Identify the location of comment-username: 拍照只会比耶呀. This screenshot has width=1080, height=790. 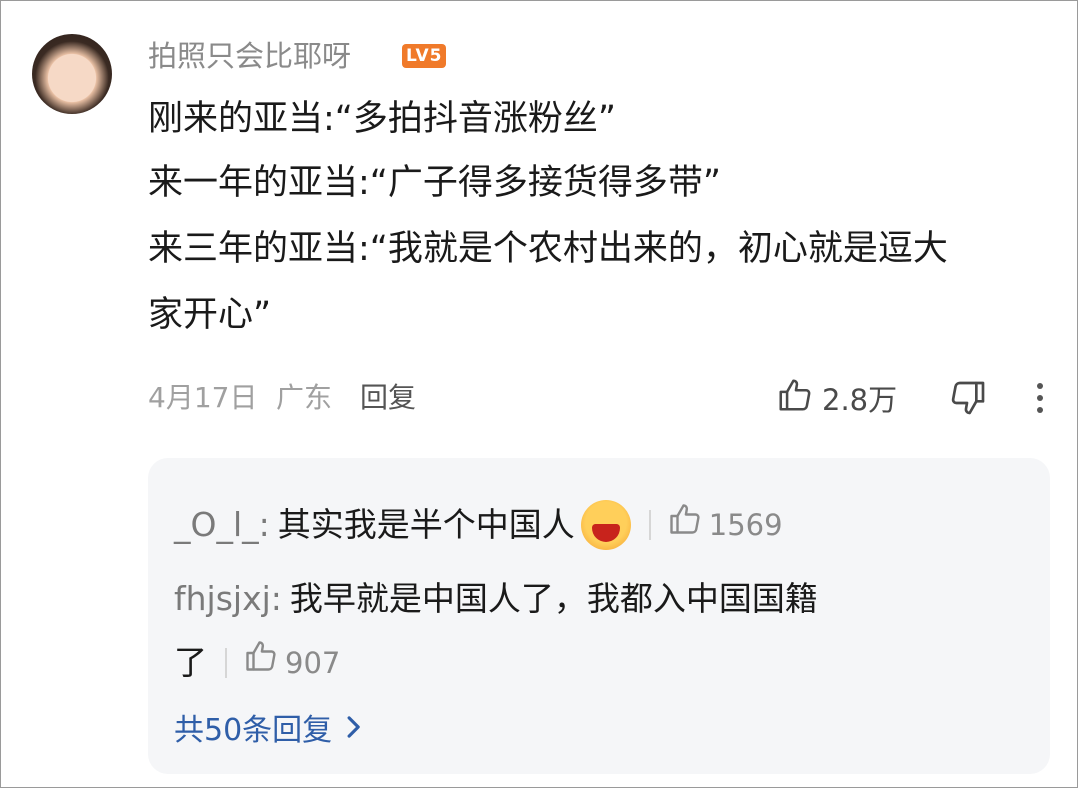
(249, 56).